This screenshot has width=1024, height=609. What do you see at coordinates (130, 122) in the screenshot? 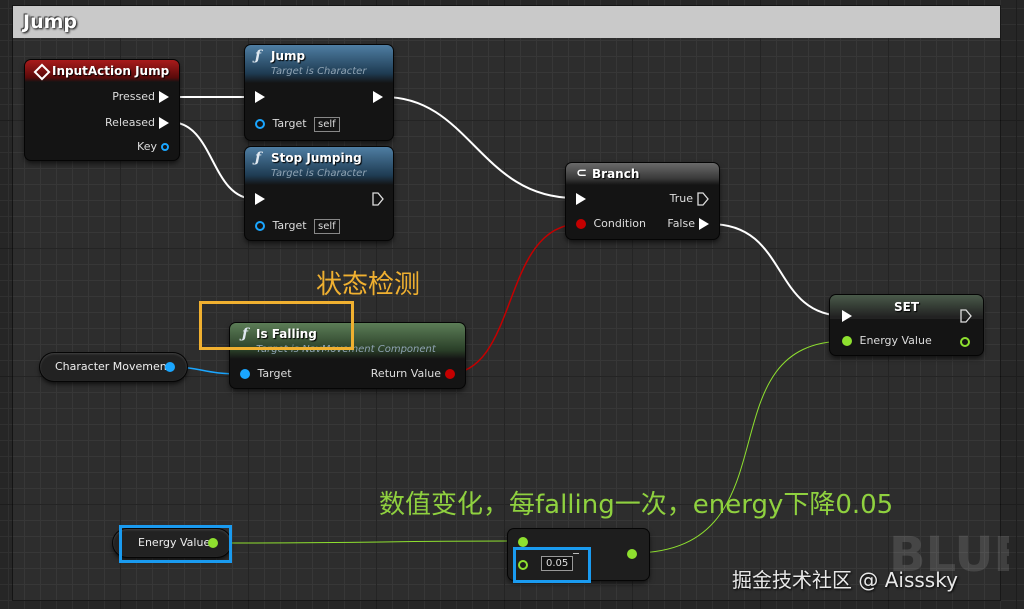
I see `pin-label: Released` at bounding box center [130, 122].